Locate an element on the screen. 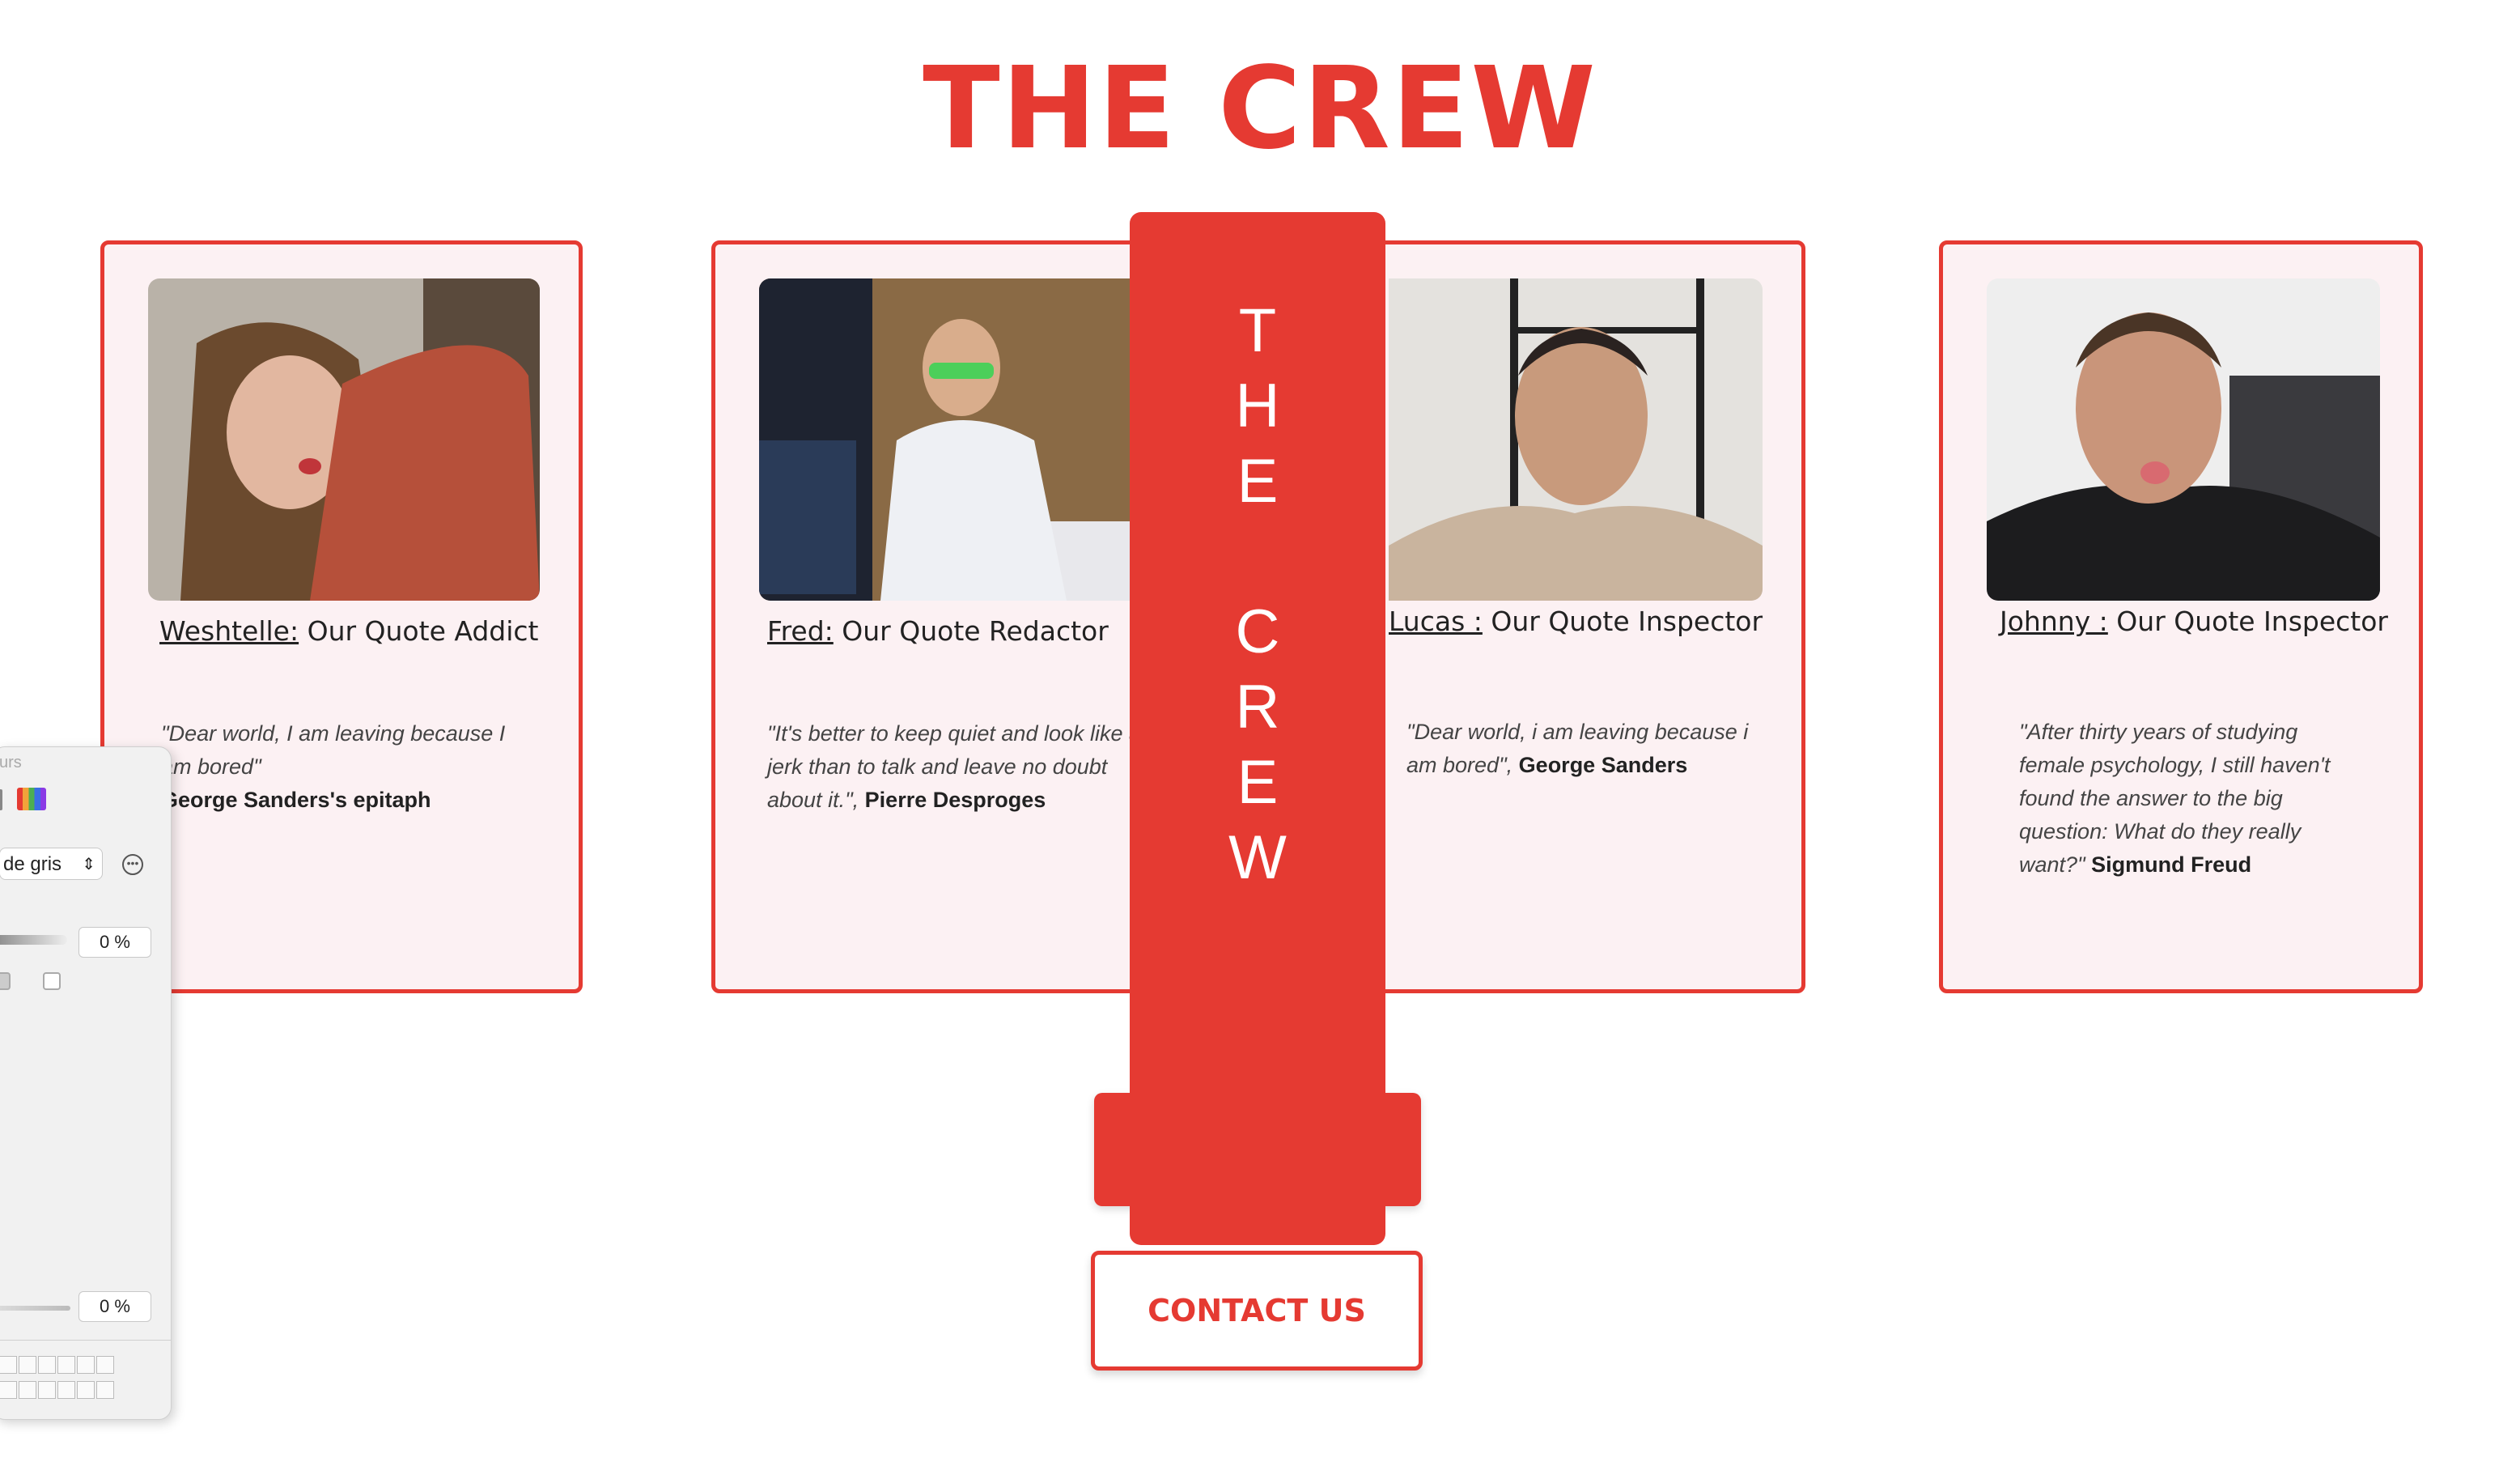  color-mode-value: de gris is located at coordinates (32, 864).